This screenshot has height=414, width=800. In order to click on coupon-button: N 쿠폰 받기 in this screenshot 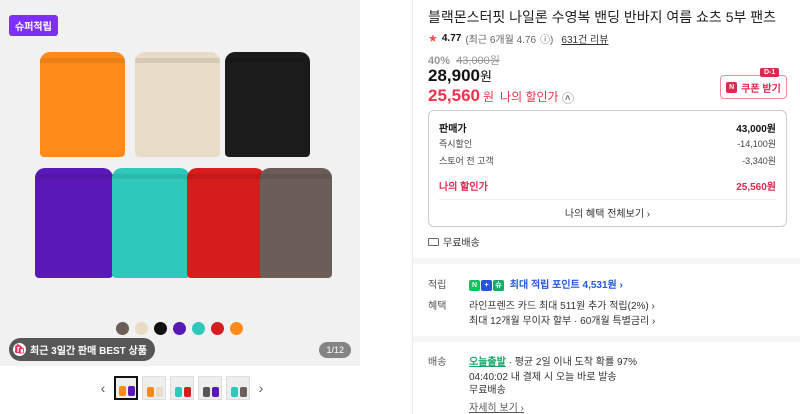, I will do `click(753, 87)`.